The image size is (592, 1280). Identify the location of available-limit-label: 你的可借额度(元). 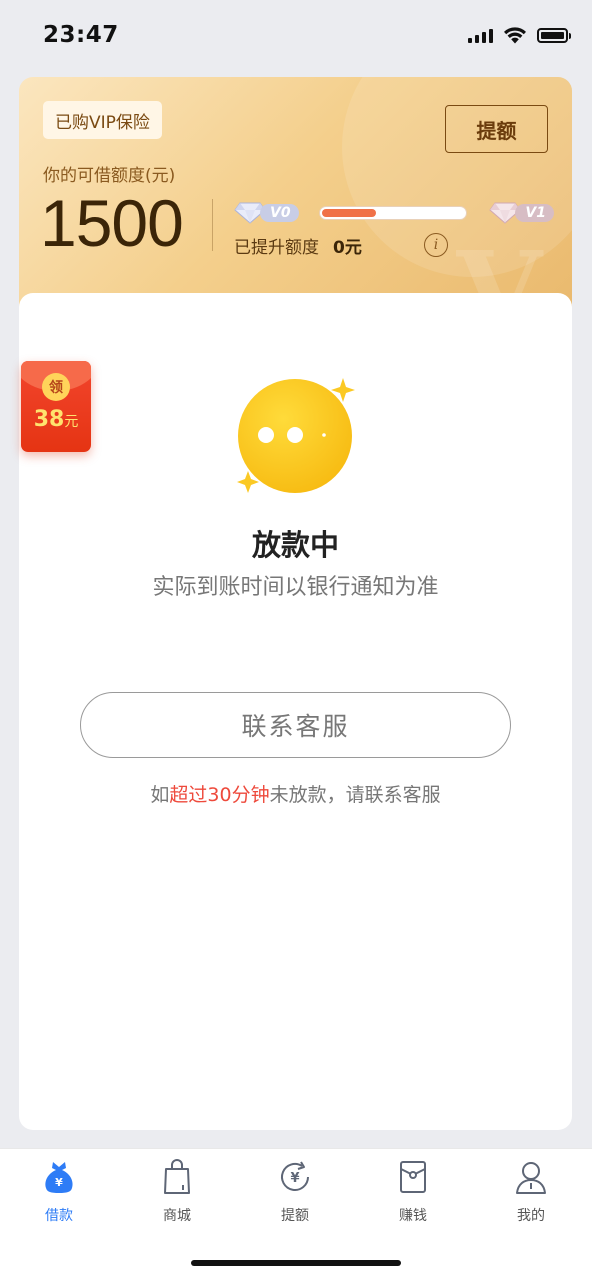
(109, 176).